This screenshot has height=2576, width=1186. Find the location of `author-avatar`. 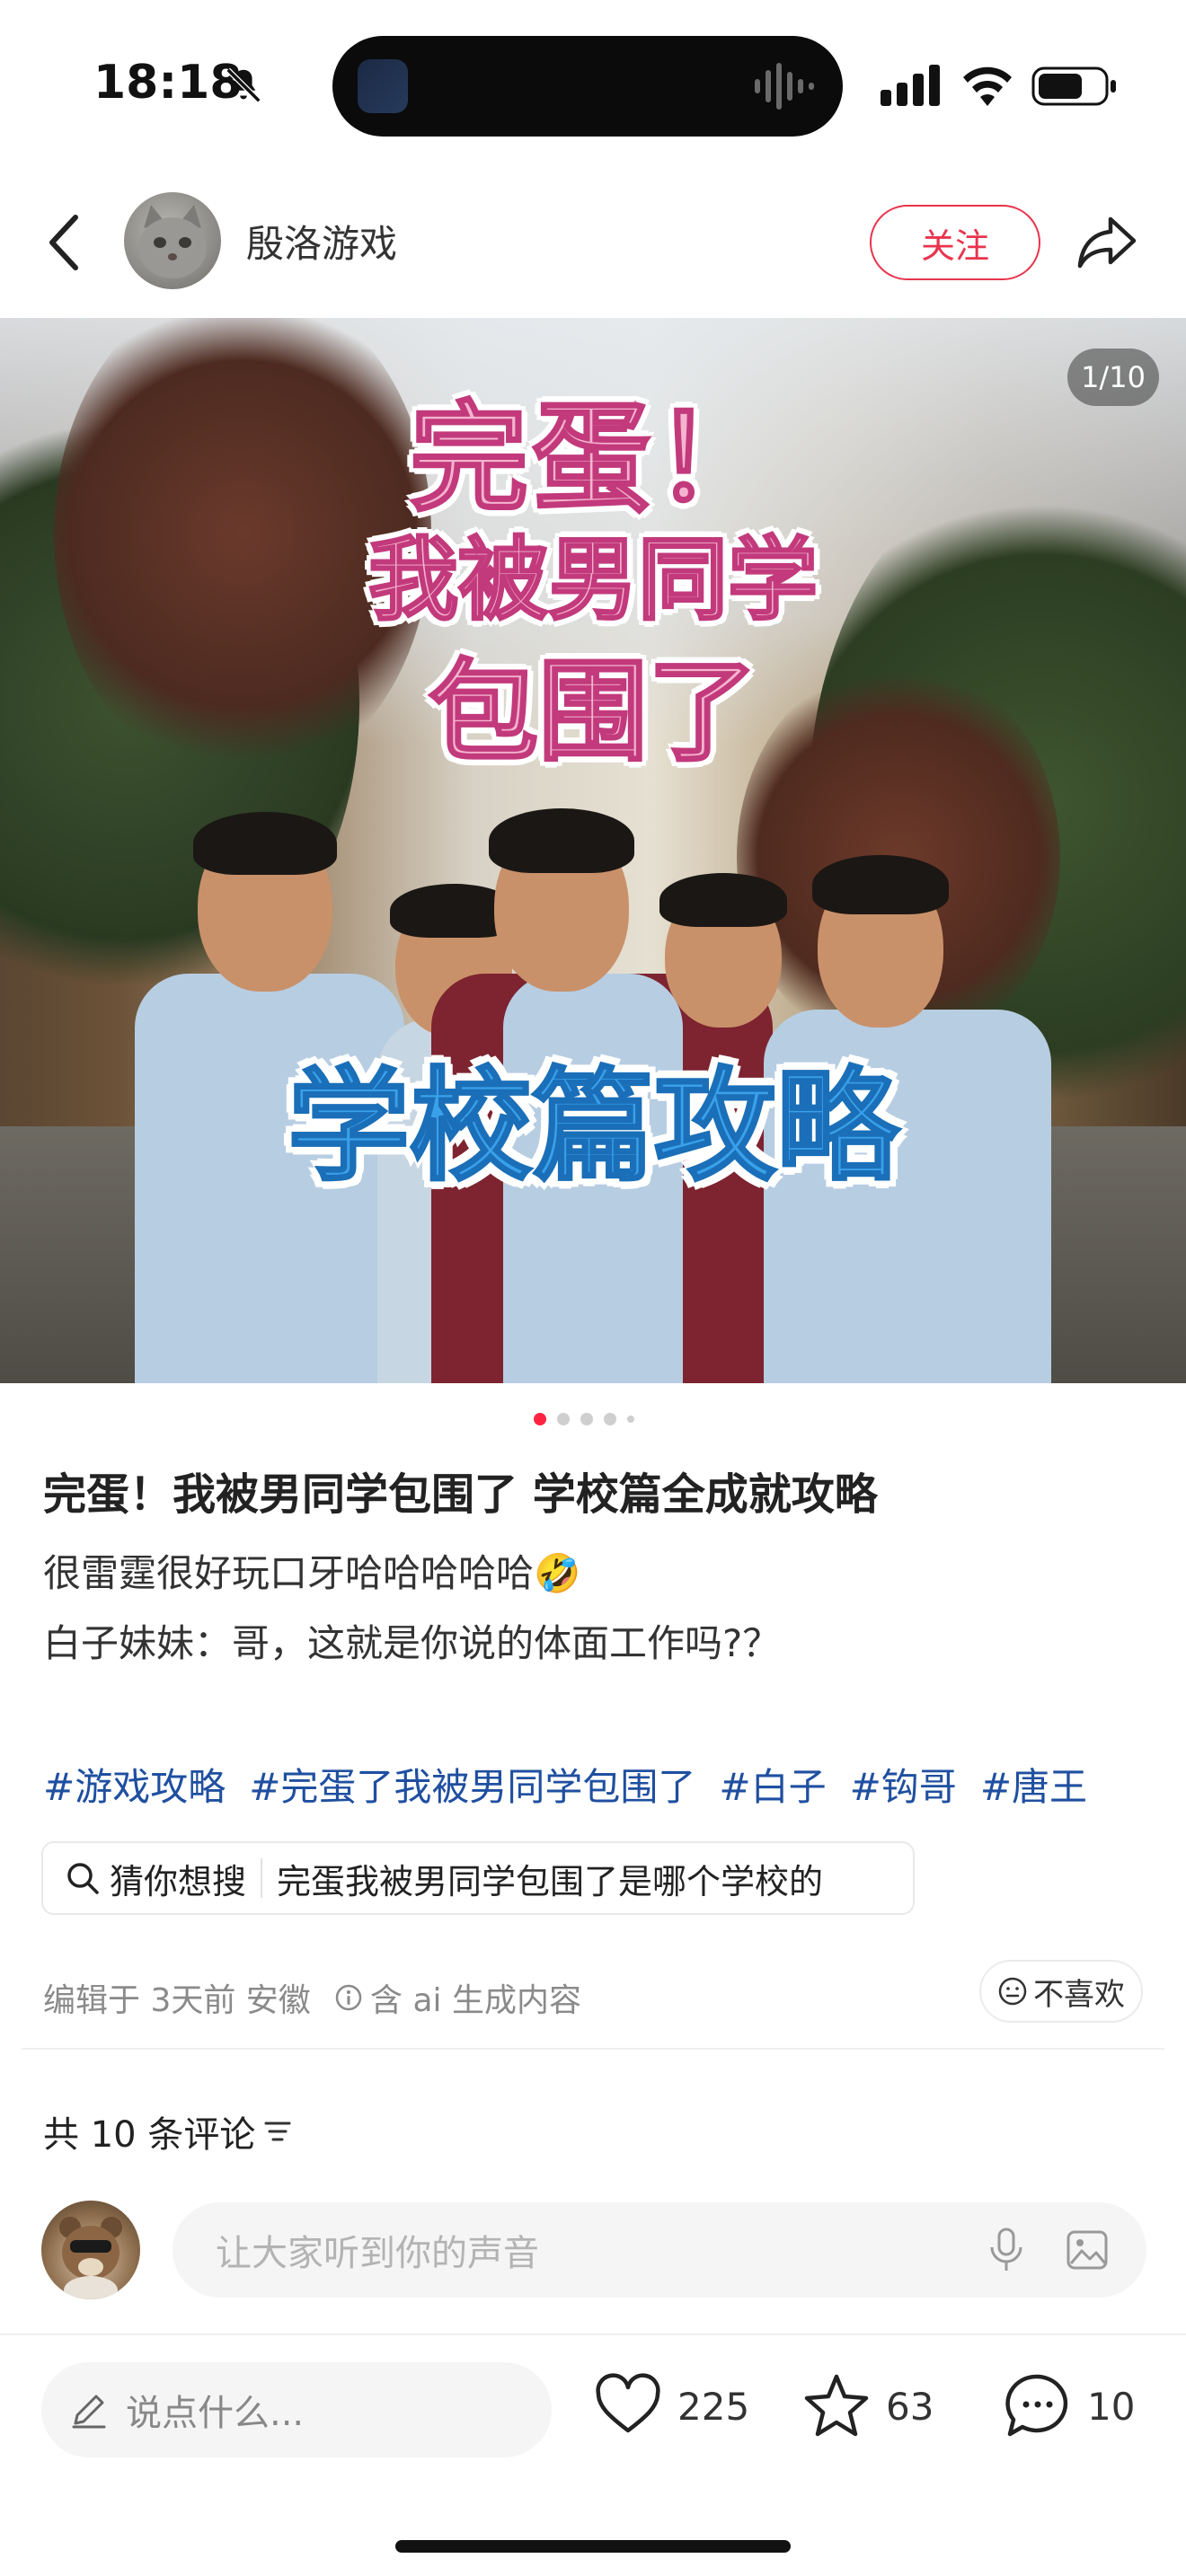

author-avatar is located at coordinates (172, 240).